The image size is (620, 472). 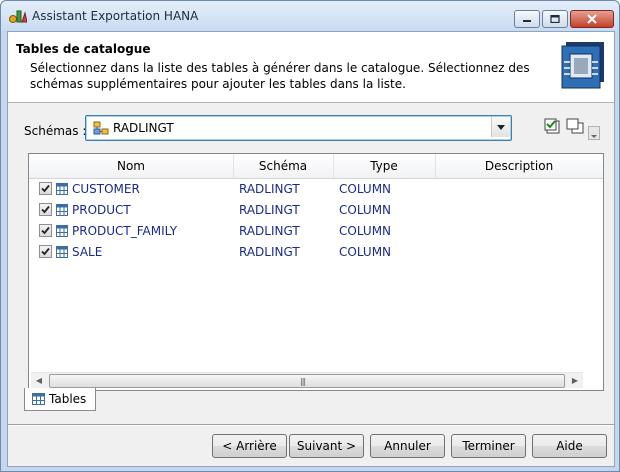 I want to click on tab-tables: Tables, so click(x=60, y=399).